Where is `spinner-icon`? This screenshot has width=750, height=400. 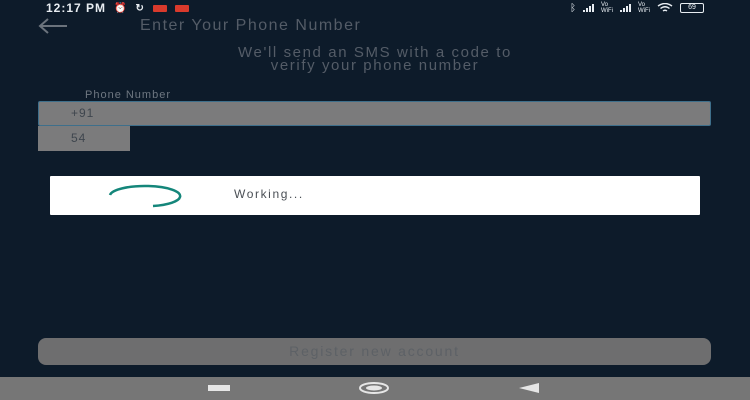 spinner-icon is located at coordinates (145, 196).